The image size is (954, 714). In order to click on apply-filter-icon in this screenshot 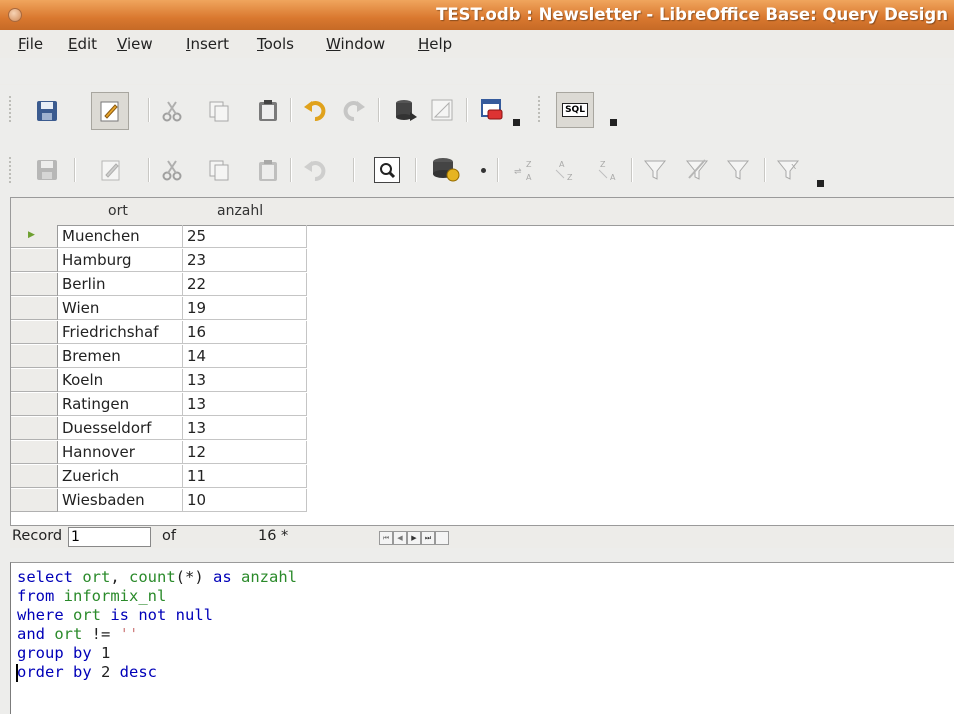, I will do `click(697, 170)`.